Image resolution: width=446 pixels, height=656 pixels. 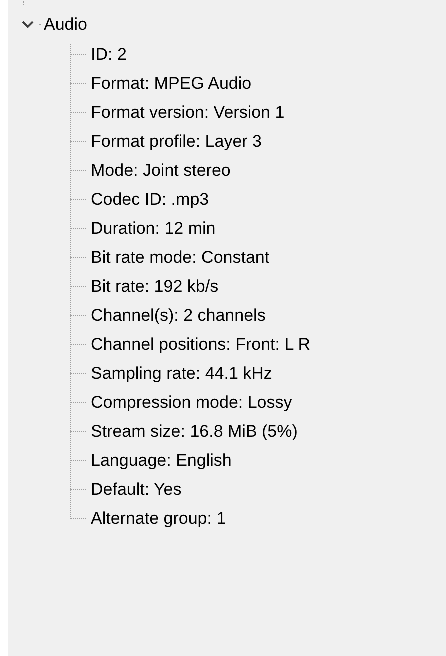 What do you see at coordinates (171, 83) in the screenshot?
I see `tree-item-label: Format: MPEG Audio` at bounding box center [171, 83].